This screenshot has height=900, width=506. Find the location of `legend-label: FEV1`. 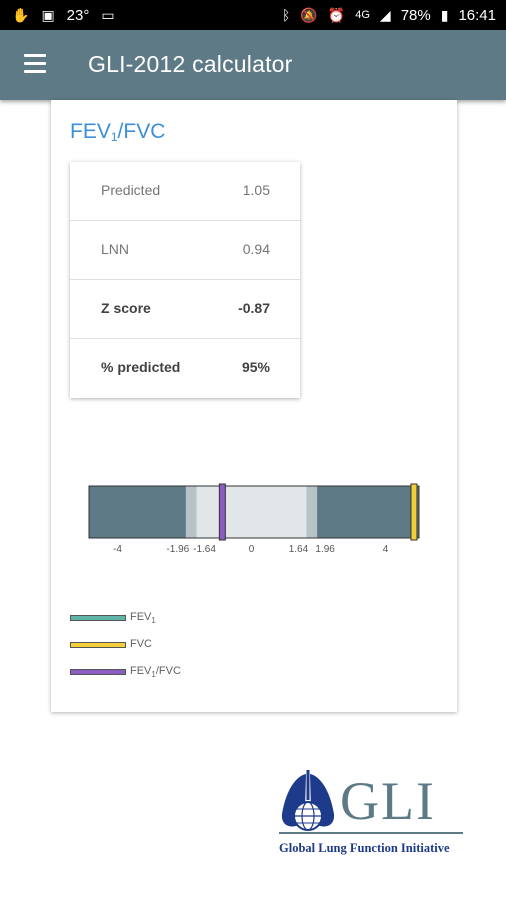

legend-label: FEV1 is located at coordinates (143, 618).